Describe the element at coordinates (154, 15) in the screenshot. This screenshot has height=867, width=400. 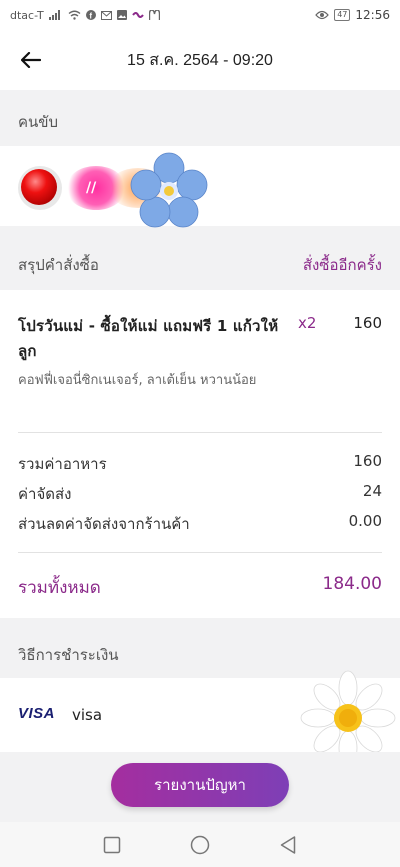
I see `mcdonalds-icon` at that location.